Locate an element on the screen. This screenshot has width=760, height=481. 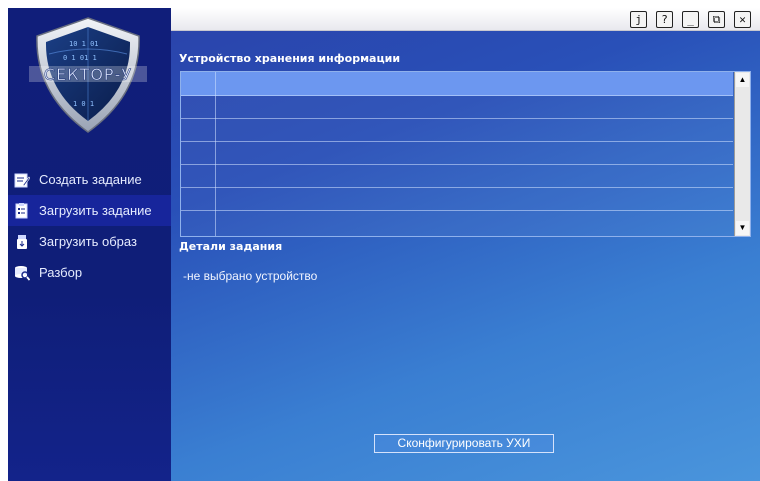
info-icon: j is located at coordinates (638, 19).